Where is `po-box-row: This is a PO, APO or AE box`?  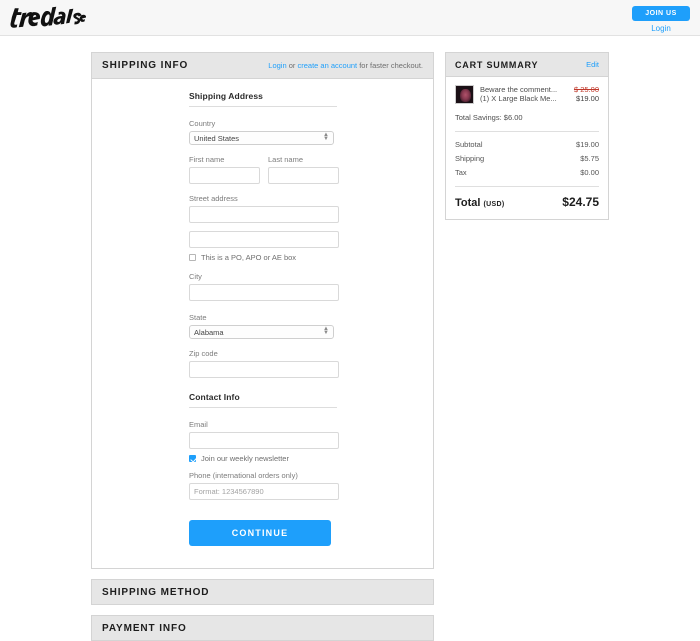 po-box-row: This is a PO, APO or AE box is located at coordinates (269, 257).